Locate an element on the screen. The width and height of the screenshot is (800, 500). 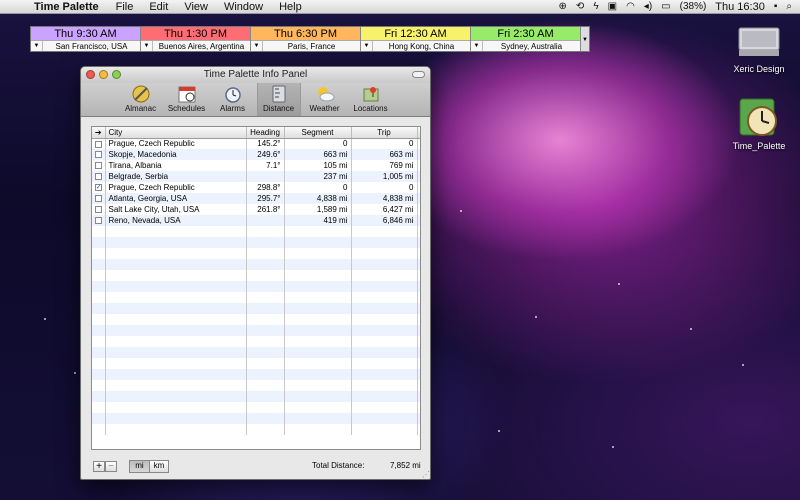
menu-help: Help is located at coordinates (290, 7).